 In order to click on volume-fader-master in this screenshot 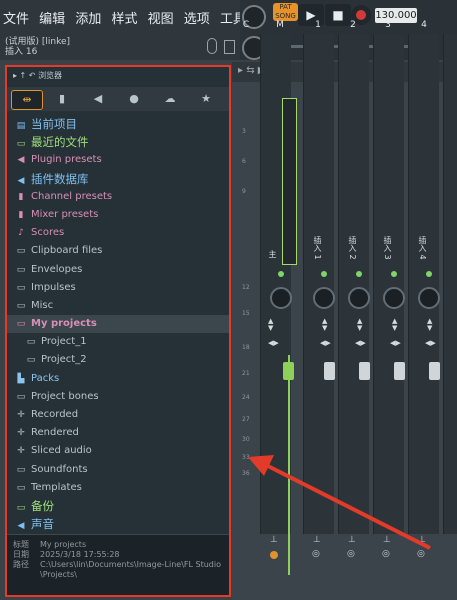, I will do `click(288, 371)`.